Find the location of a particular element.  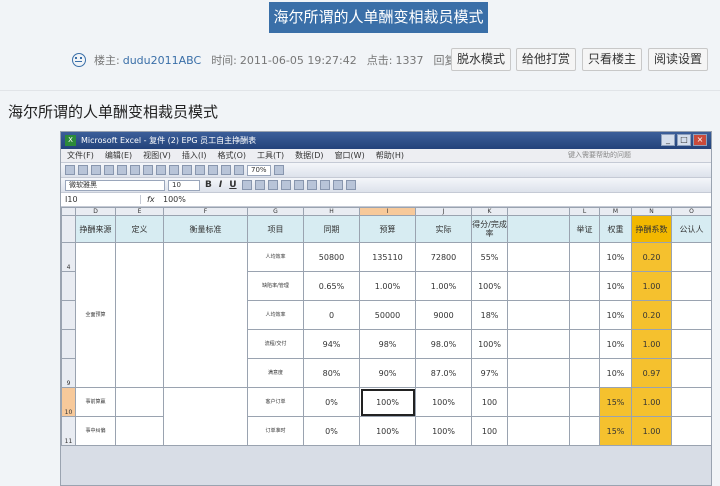

actual-cell: 9000 is located at coordinates (443, 315).